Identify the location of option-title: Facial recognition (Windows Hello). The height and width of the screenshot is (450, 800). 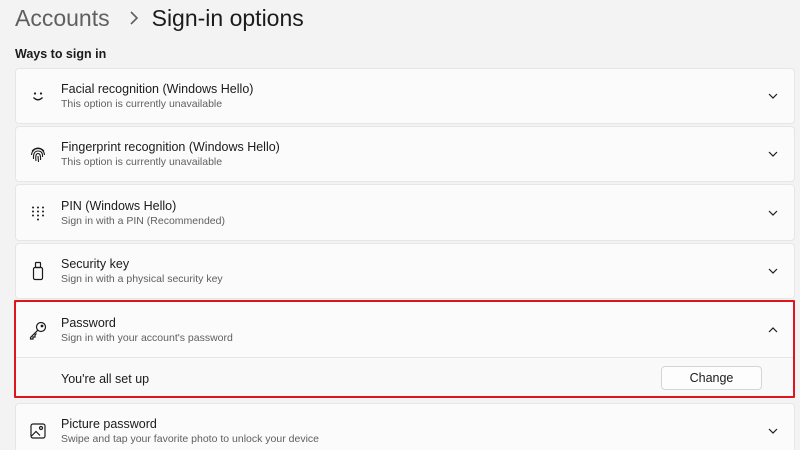
(157, 89).